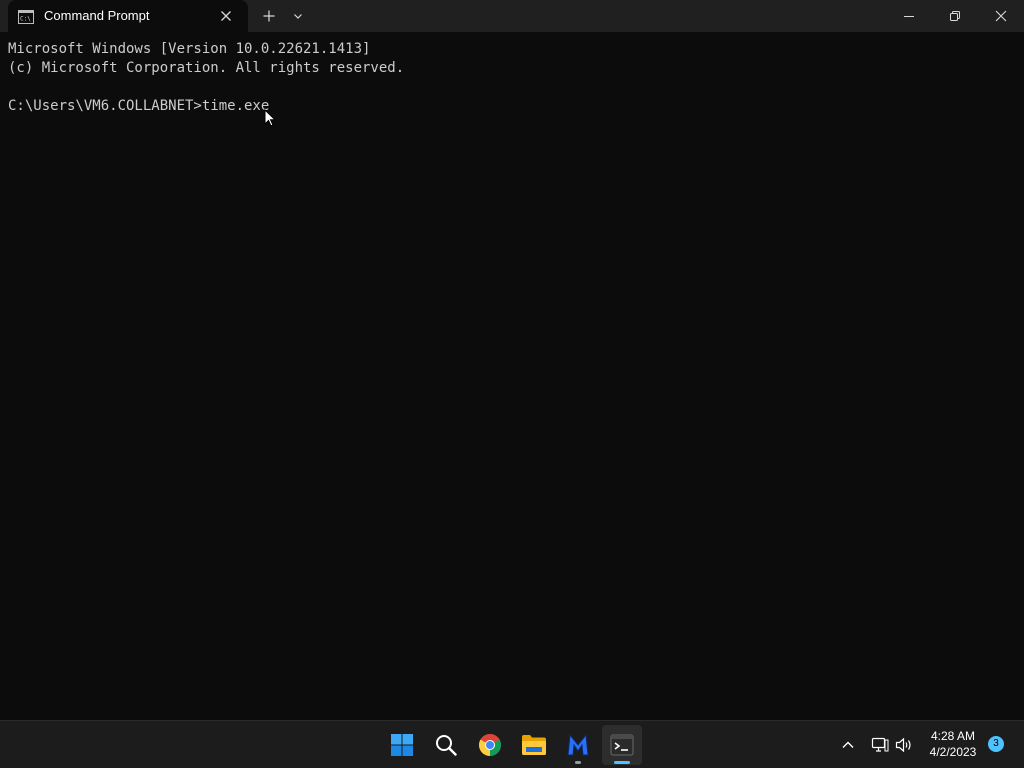 The image size is (1024, 768). I want to click on tab-command-prompt: C:\ Command Prompt, so click(128, 16).